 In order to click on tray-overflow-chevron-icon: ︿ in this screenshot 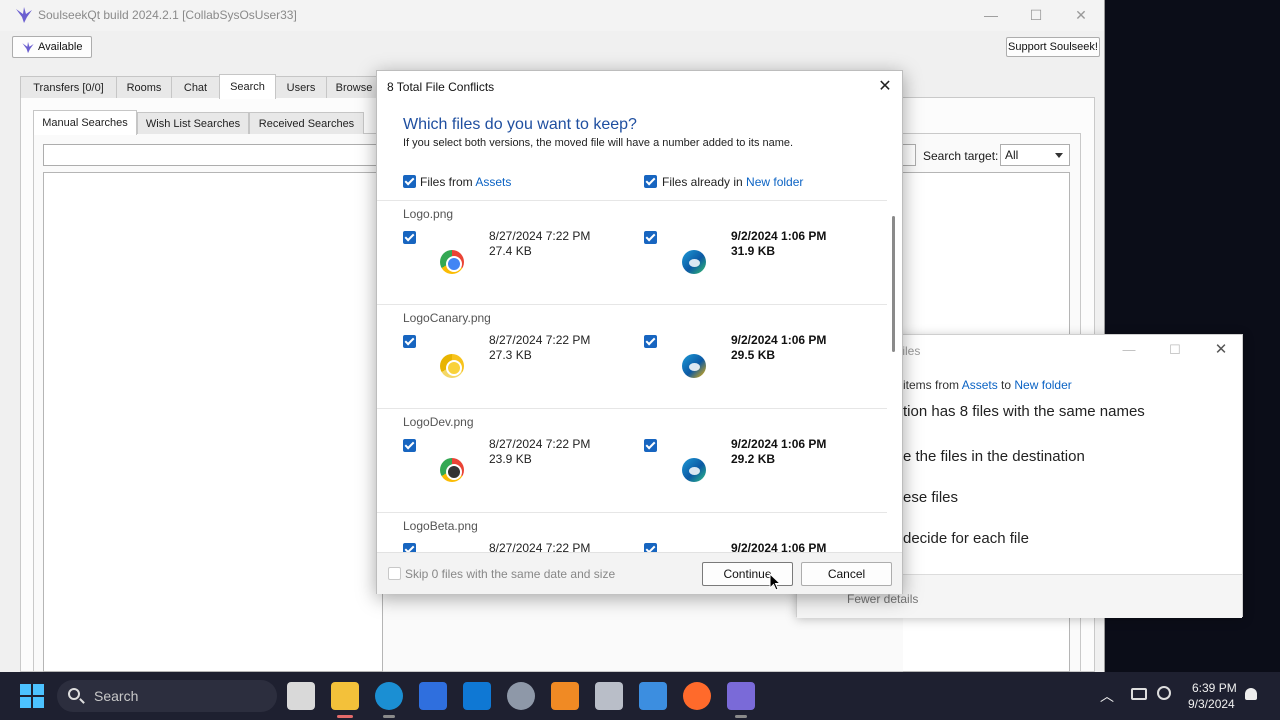, I will do `click(1107, 696)`.